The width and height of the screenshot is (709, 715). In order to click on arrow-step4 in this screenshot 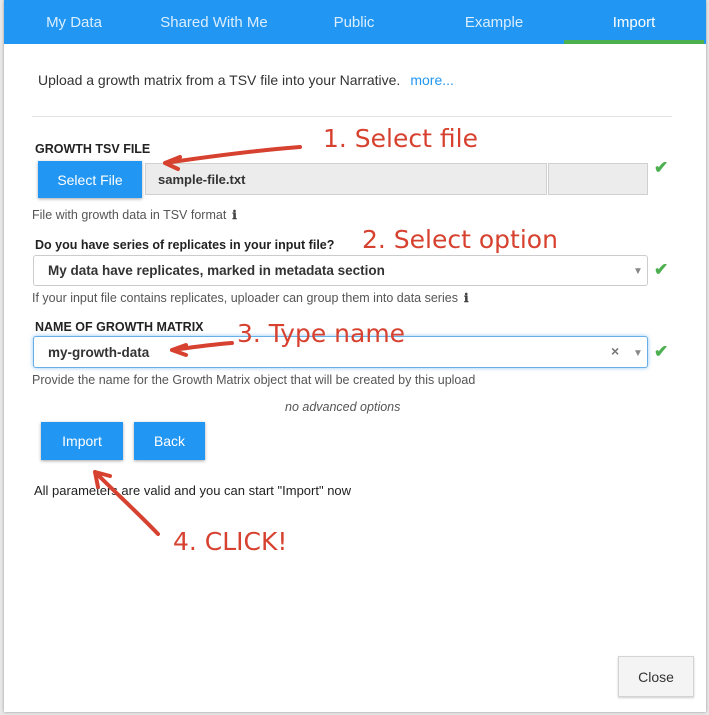, I will do `click(126, 503)`.